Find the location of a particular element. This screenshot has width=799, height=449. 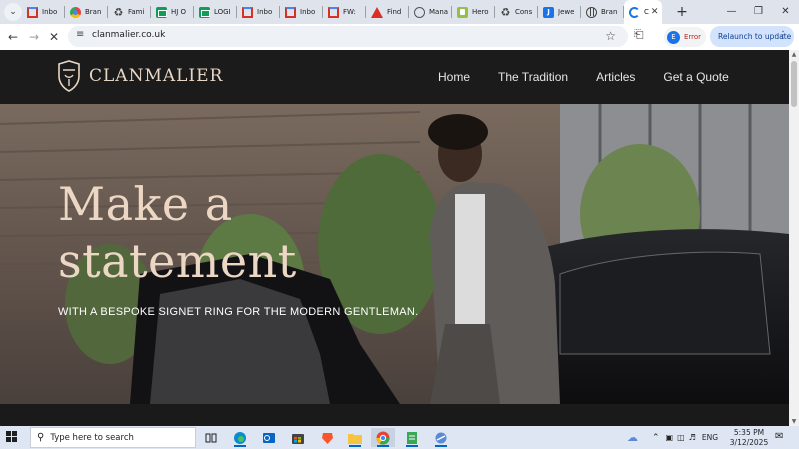

tab-title: Find is located at coordinates (394, 12).